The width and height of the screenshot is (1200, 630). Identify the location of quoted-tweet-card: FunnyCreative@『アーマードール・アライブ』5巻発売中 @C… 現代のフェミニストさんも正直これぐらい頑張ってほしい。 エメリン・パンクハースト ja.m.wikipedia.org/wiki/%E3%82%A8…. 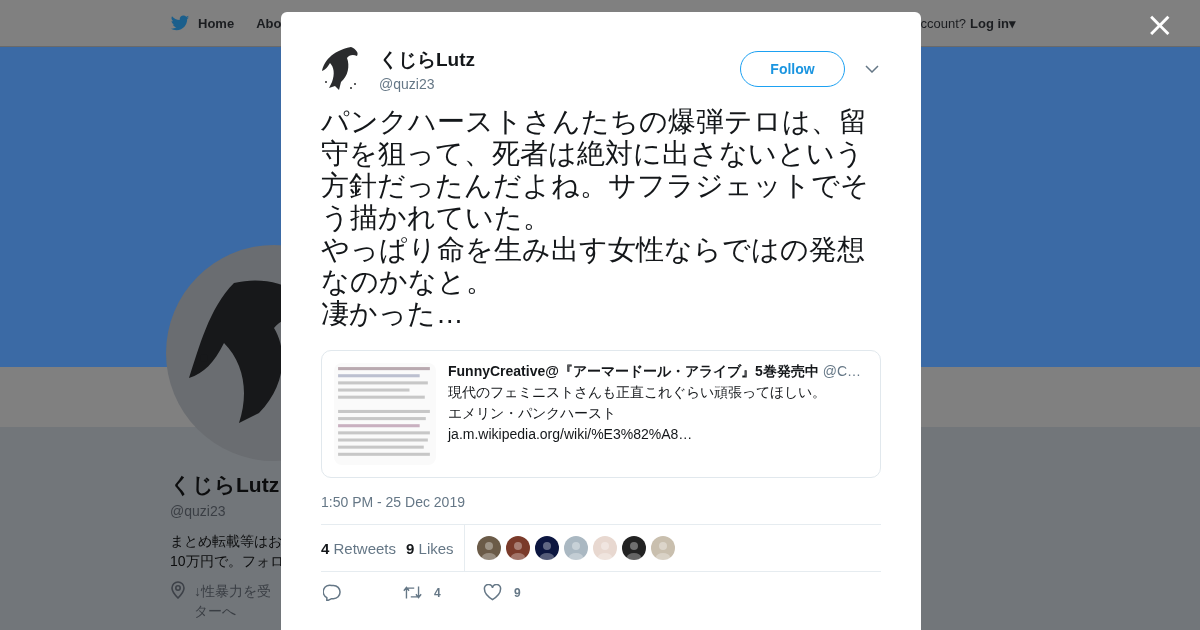
(601, 414).